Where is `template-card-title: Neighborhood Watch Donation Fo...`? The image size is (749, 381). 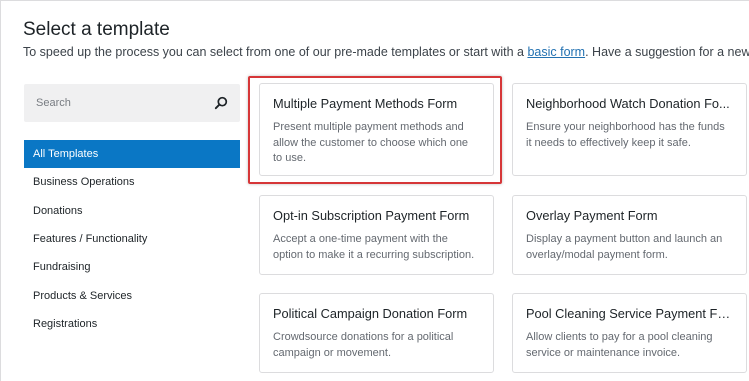
template-card-title: Neighborhood Watch Donation Fo... is located at coordinates (628, 103).